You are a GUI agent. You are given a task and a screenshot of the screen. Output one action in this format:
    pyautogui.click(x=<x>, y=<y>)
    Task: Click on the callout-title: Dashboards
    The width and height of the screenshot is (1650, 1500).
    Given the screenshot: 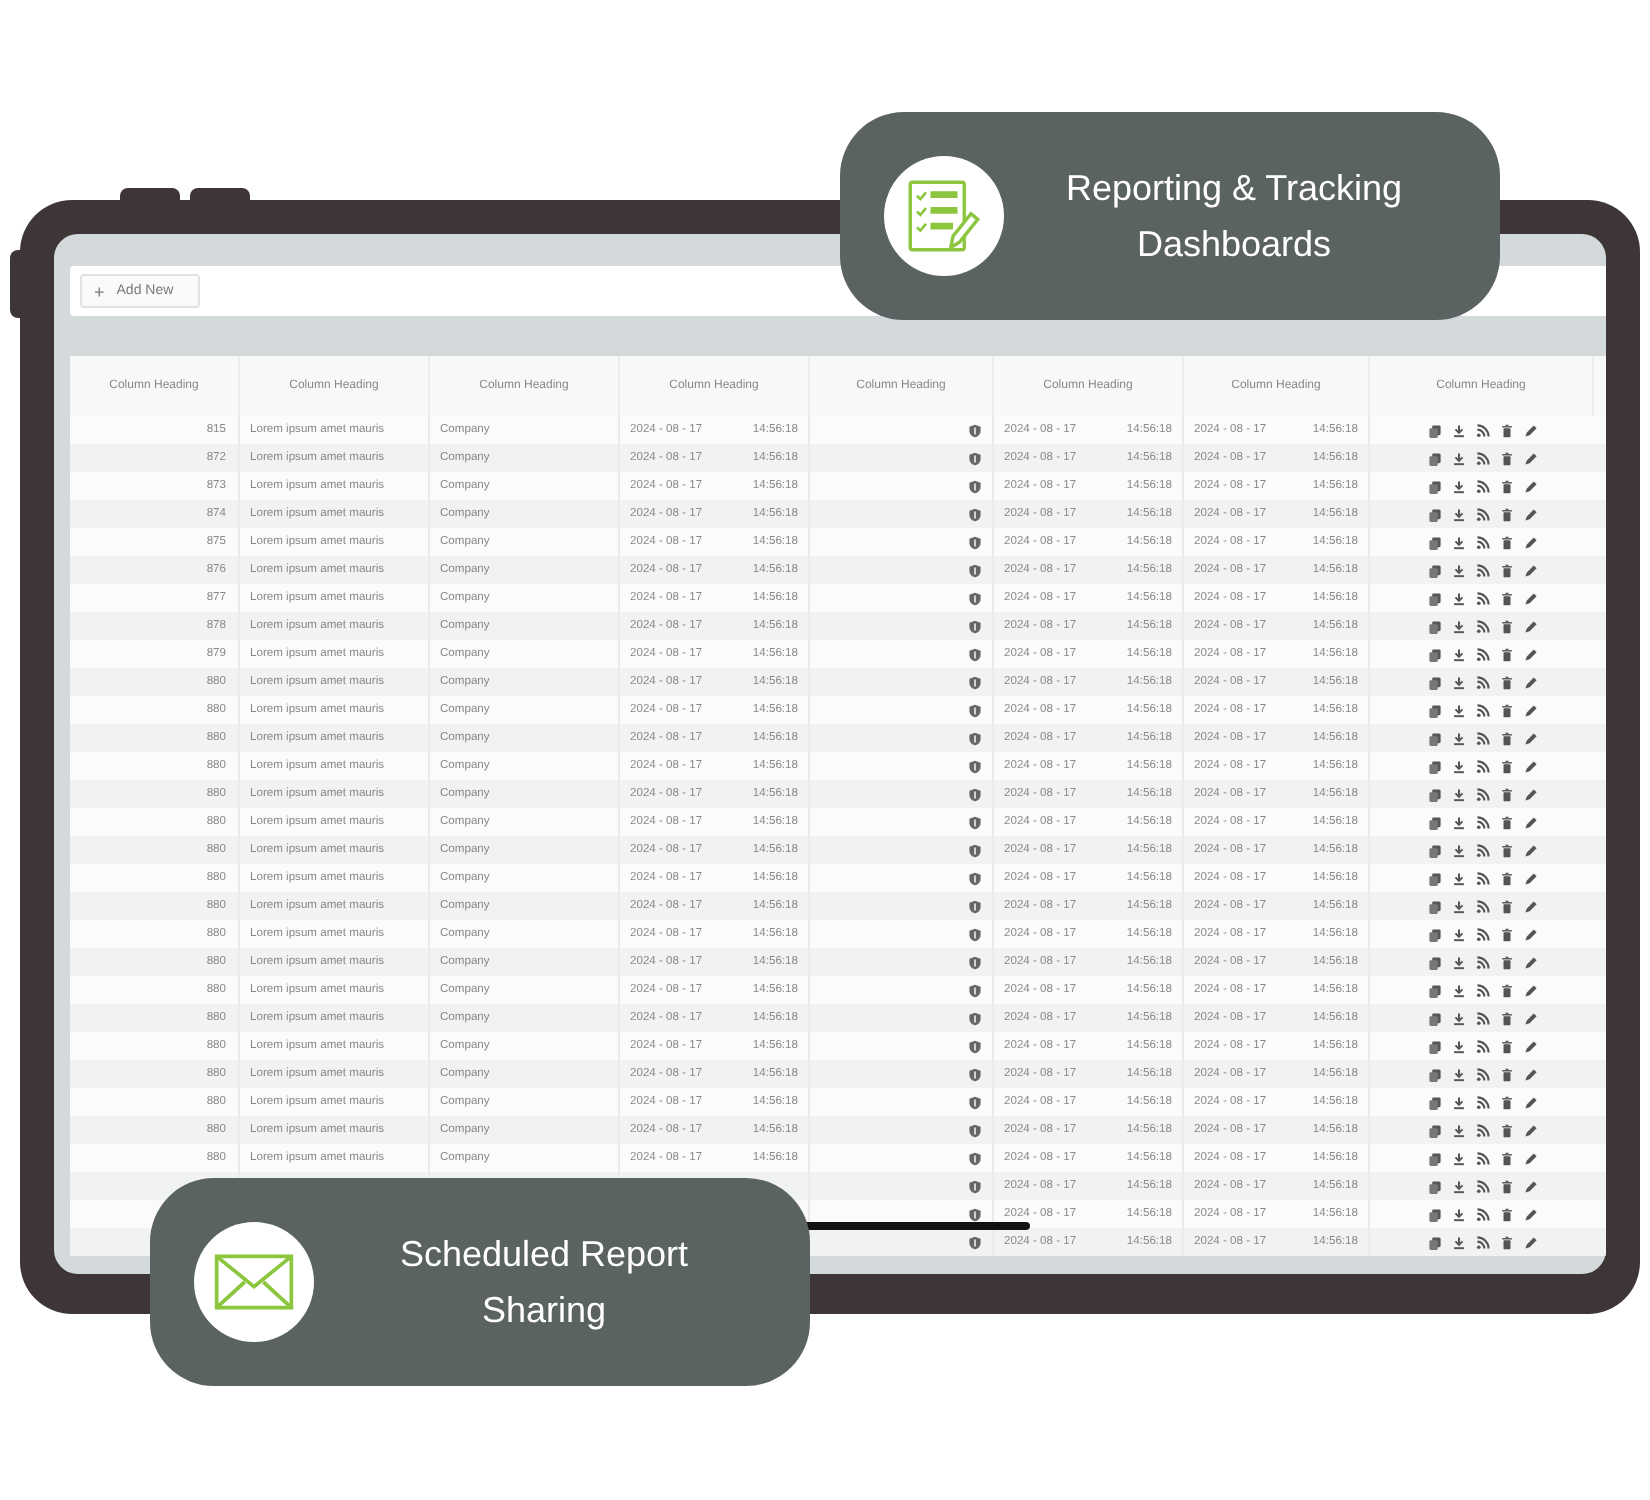 What is the action you would take?
    pyautogui.click(x=1234, y=244)
    